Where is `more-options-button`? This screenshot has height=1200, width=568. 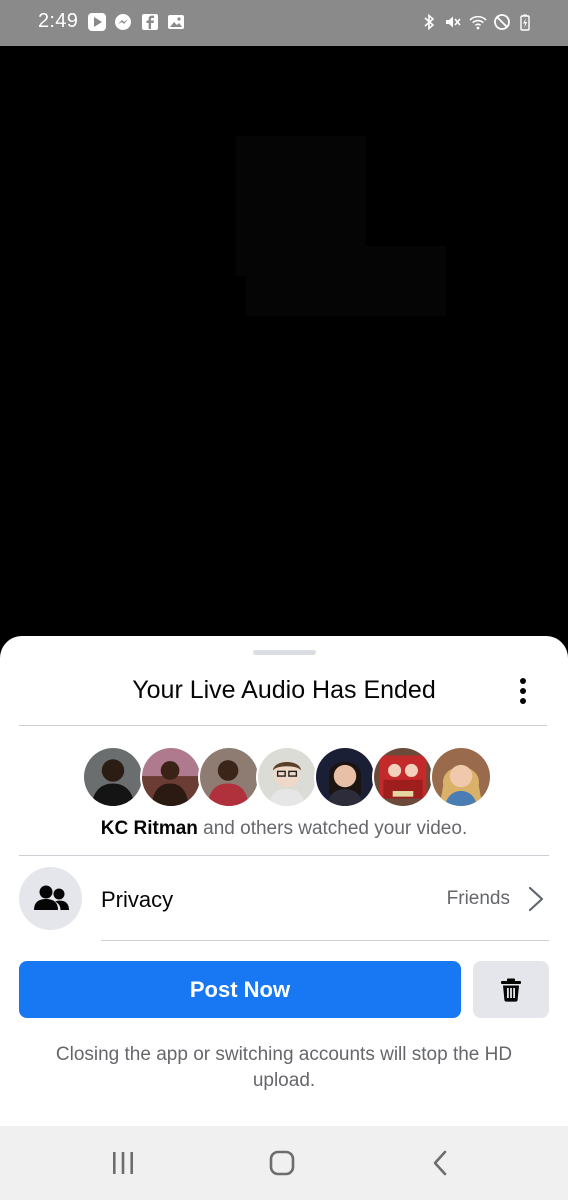 more-options-button is located at coordinates (523, 691).